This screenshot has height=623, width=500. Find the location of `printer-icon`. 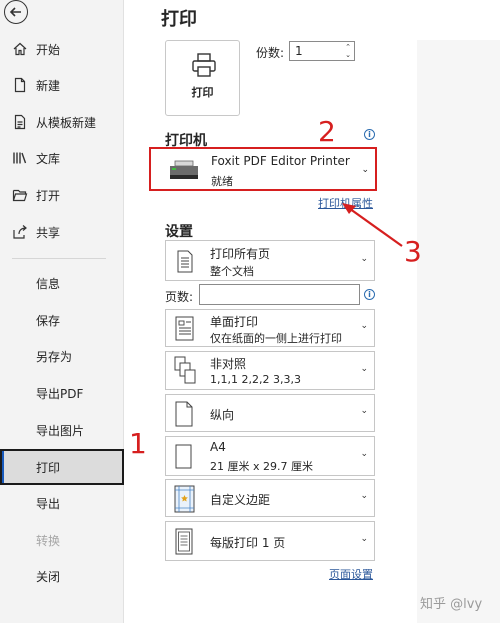

printer-icon is located at coordinates (204, 65).